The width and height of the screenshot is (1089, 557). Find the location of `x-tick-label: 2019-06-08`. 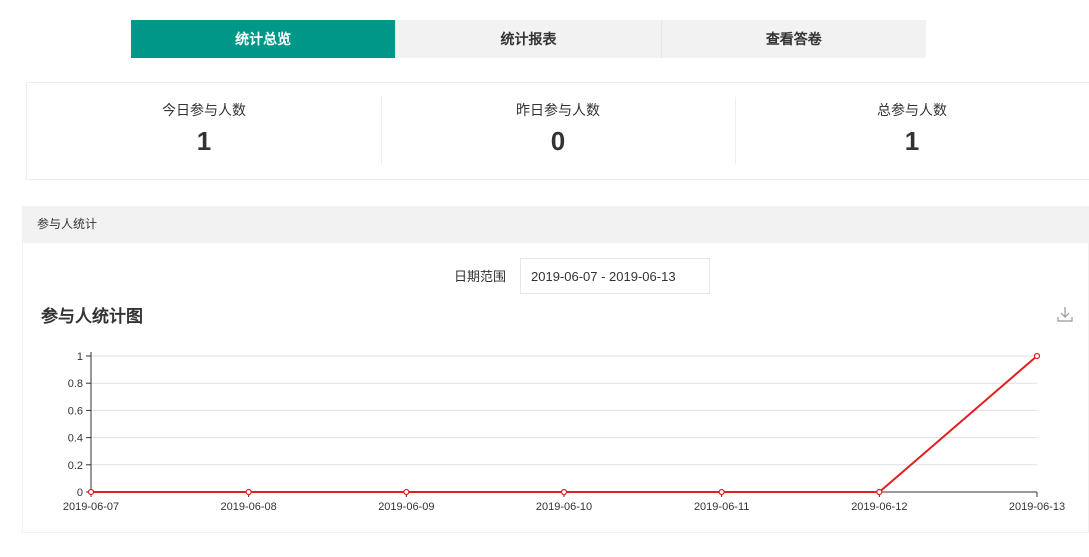

x-tick-label: 2019-06-08 is located at coordinates (249, 507).